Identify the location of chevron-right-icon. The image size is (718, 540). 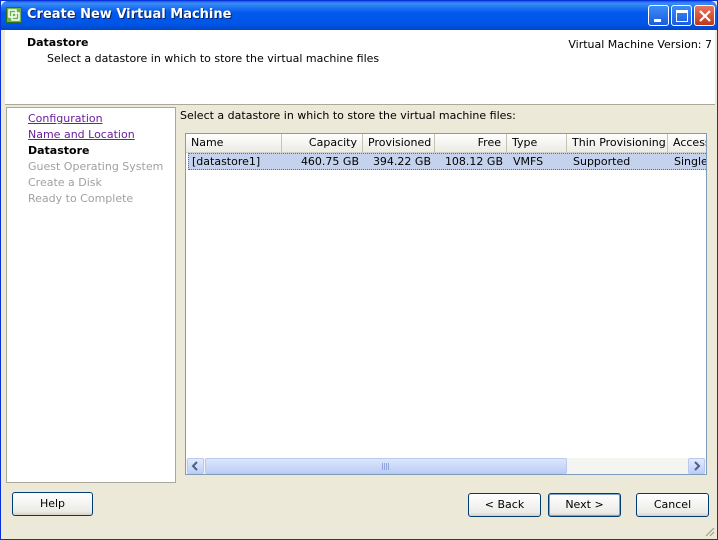
(697, 466).